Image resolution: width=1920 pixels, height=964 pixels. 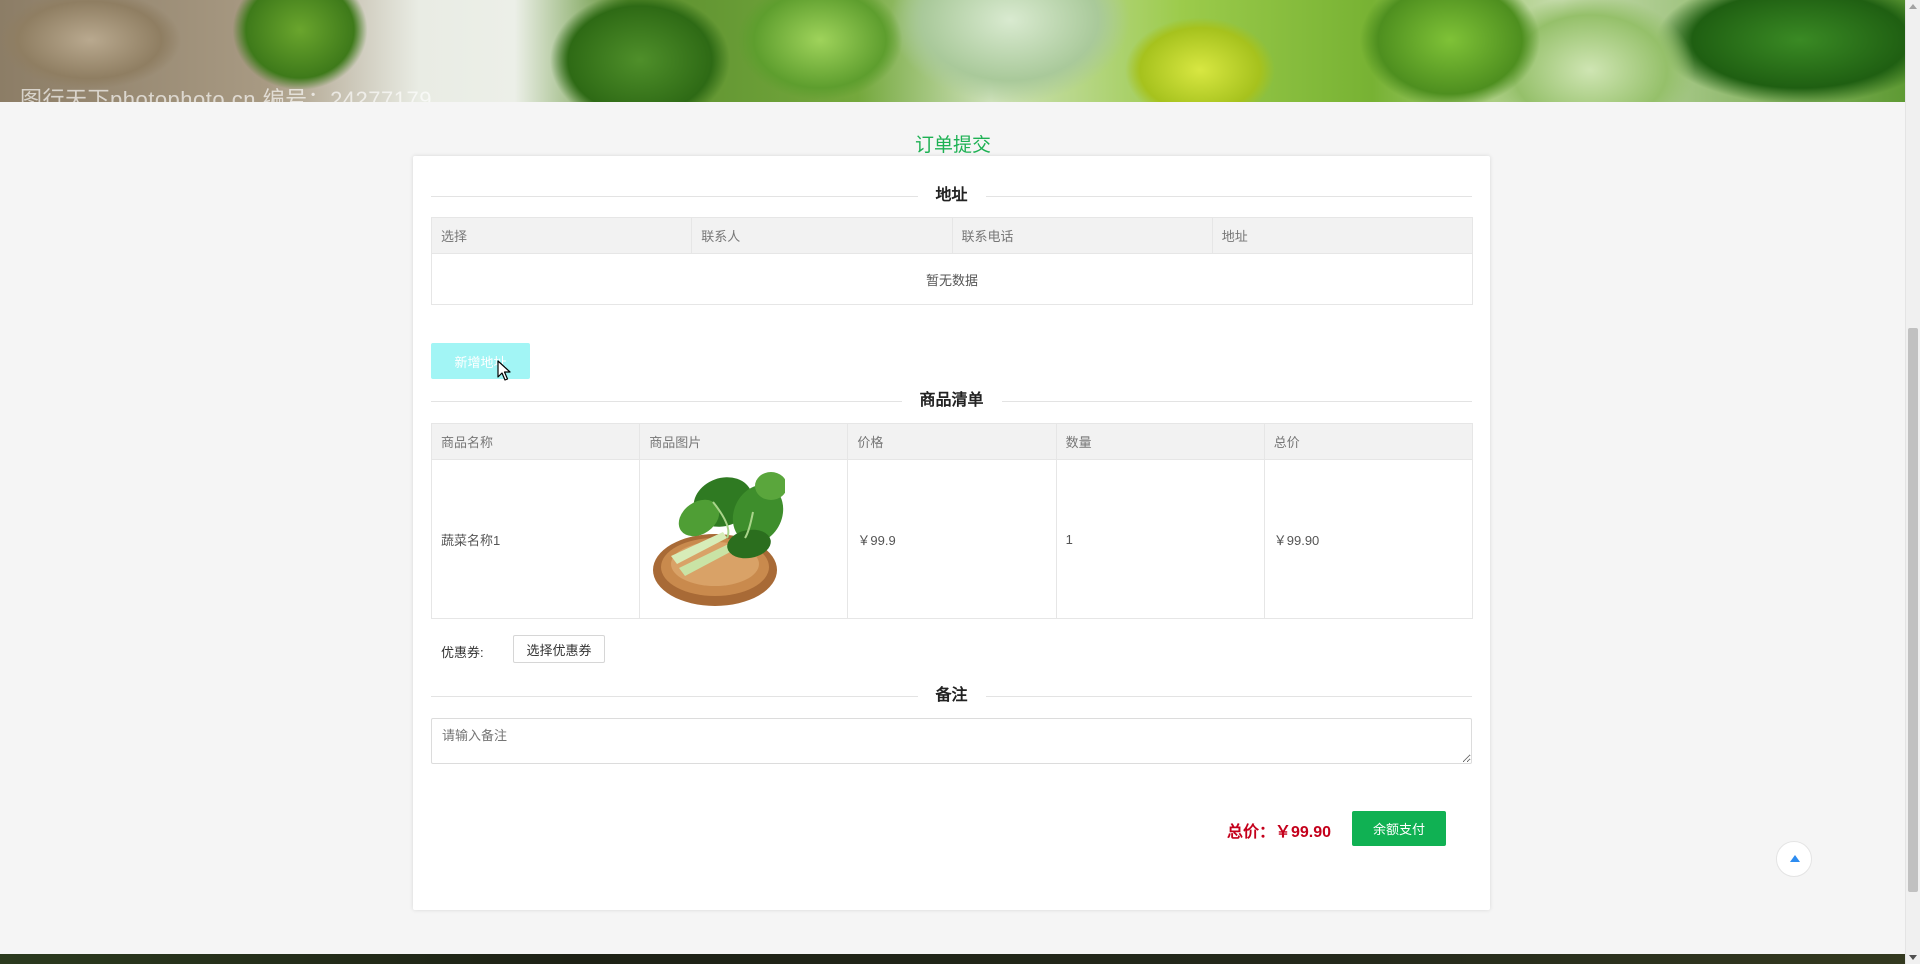 I want to click on mouse-cursor-icon, so click(x=504, y=370).